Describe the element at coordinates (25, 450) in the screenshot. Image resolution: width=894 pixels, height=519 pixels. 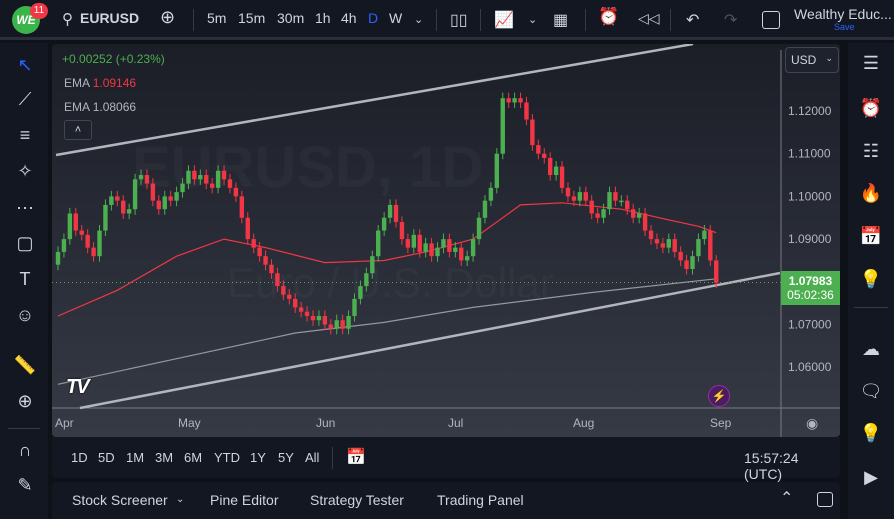
I see `magnet-icon: ∩` at that location.